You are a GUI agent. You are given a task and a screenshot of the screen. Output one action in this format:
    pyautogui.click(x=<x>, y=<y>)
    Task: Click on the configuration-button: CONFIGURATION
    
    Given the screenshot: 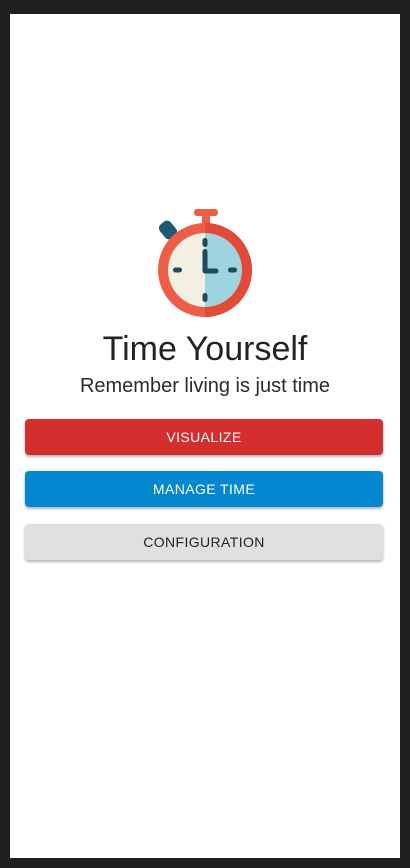 What is the action you would take?
    pyautogui.click(x=204, y=542)
    